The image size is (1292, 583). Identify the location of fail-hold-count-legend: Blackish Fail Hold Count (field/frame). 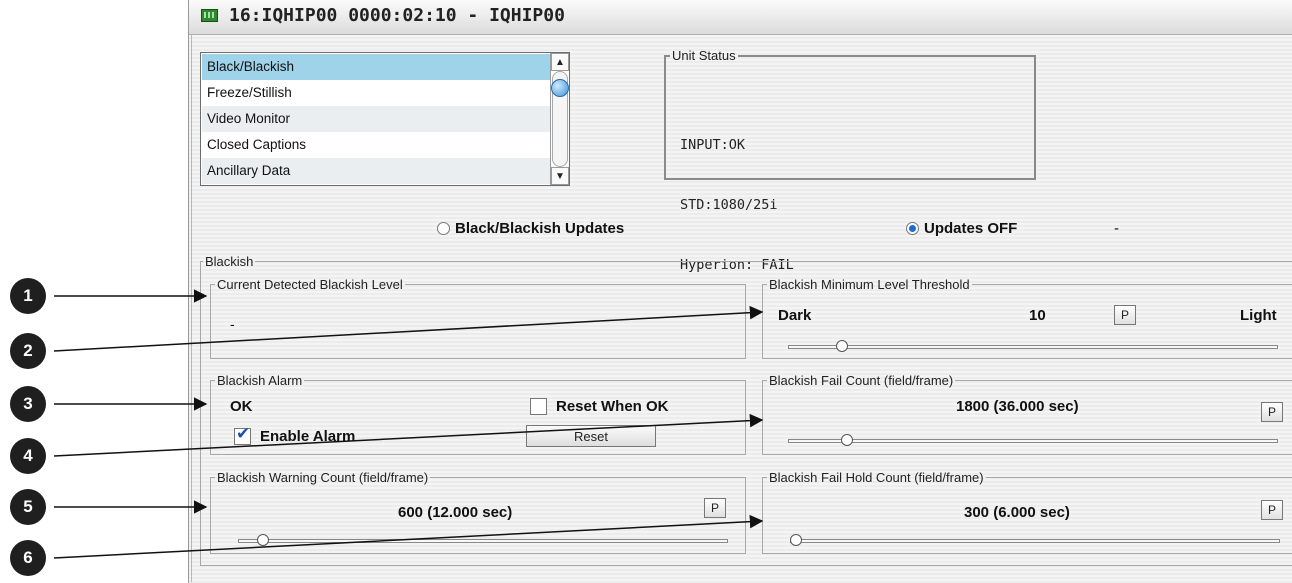
(876, 477).